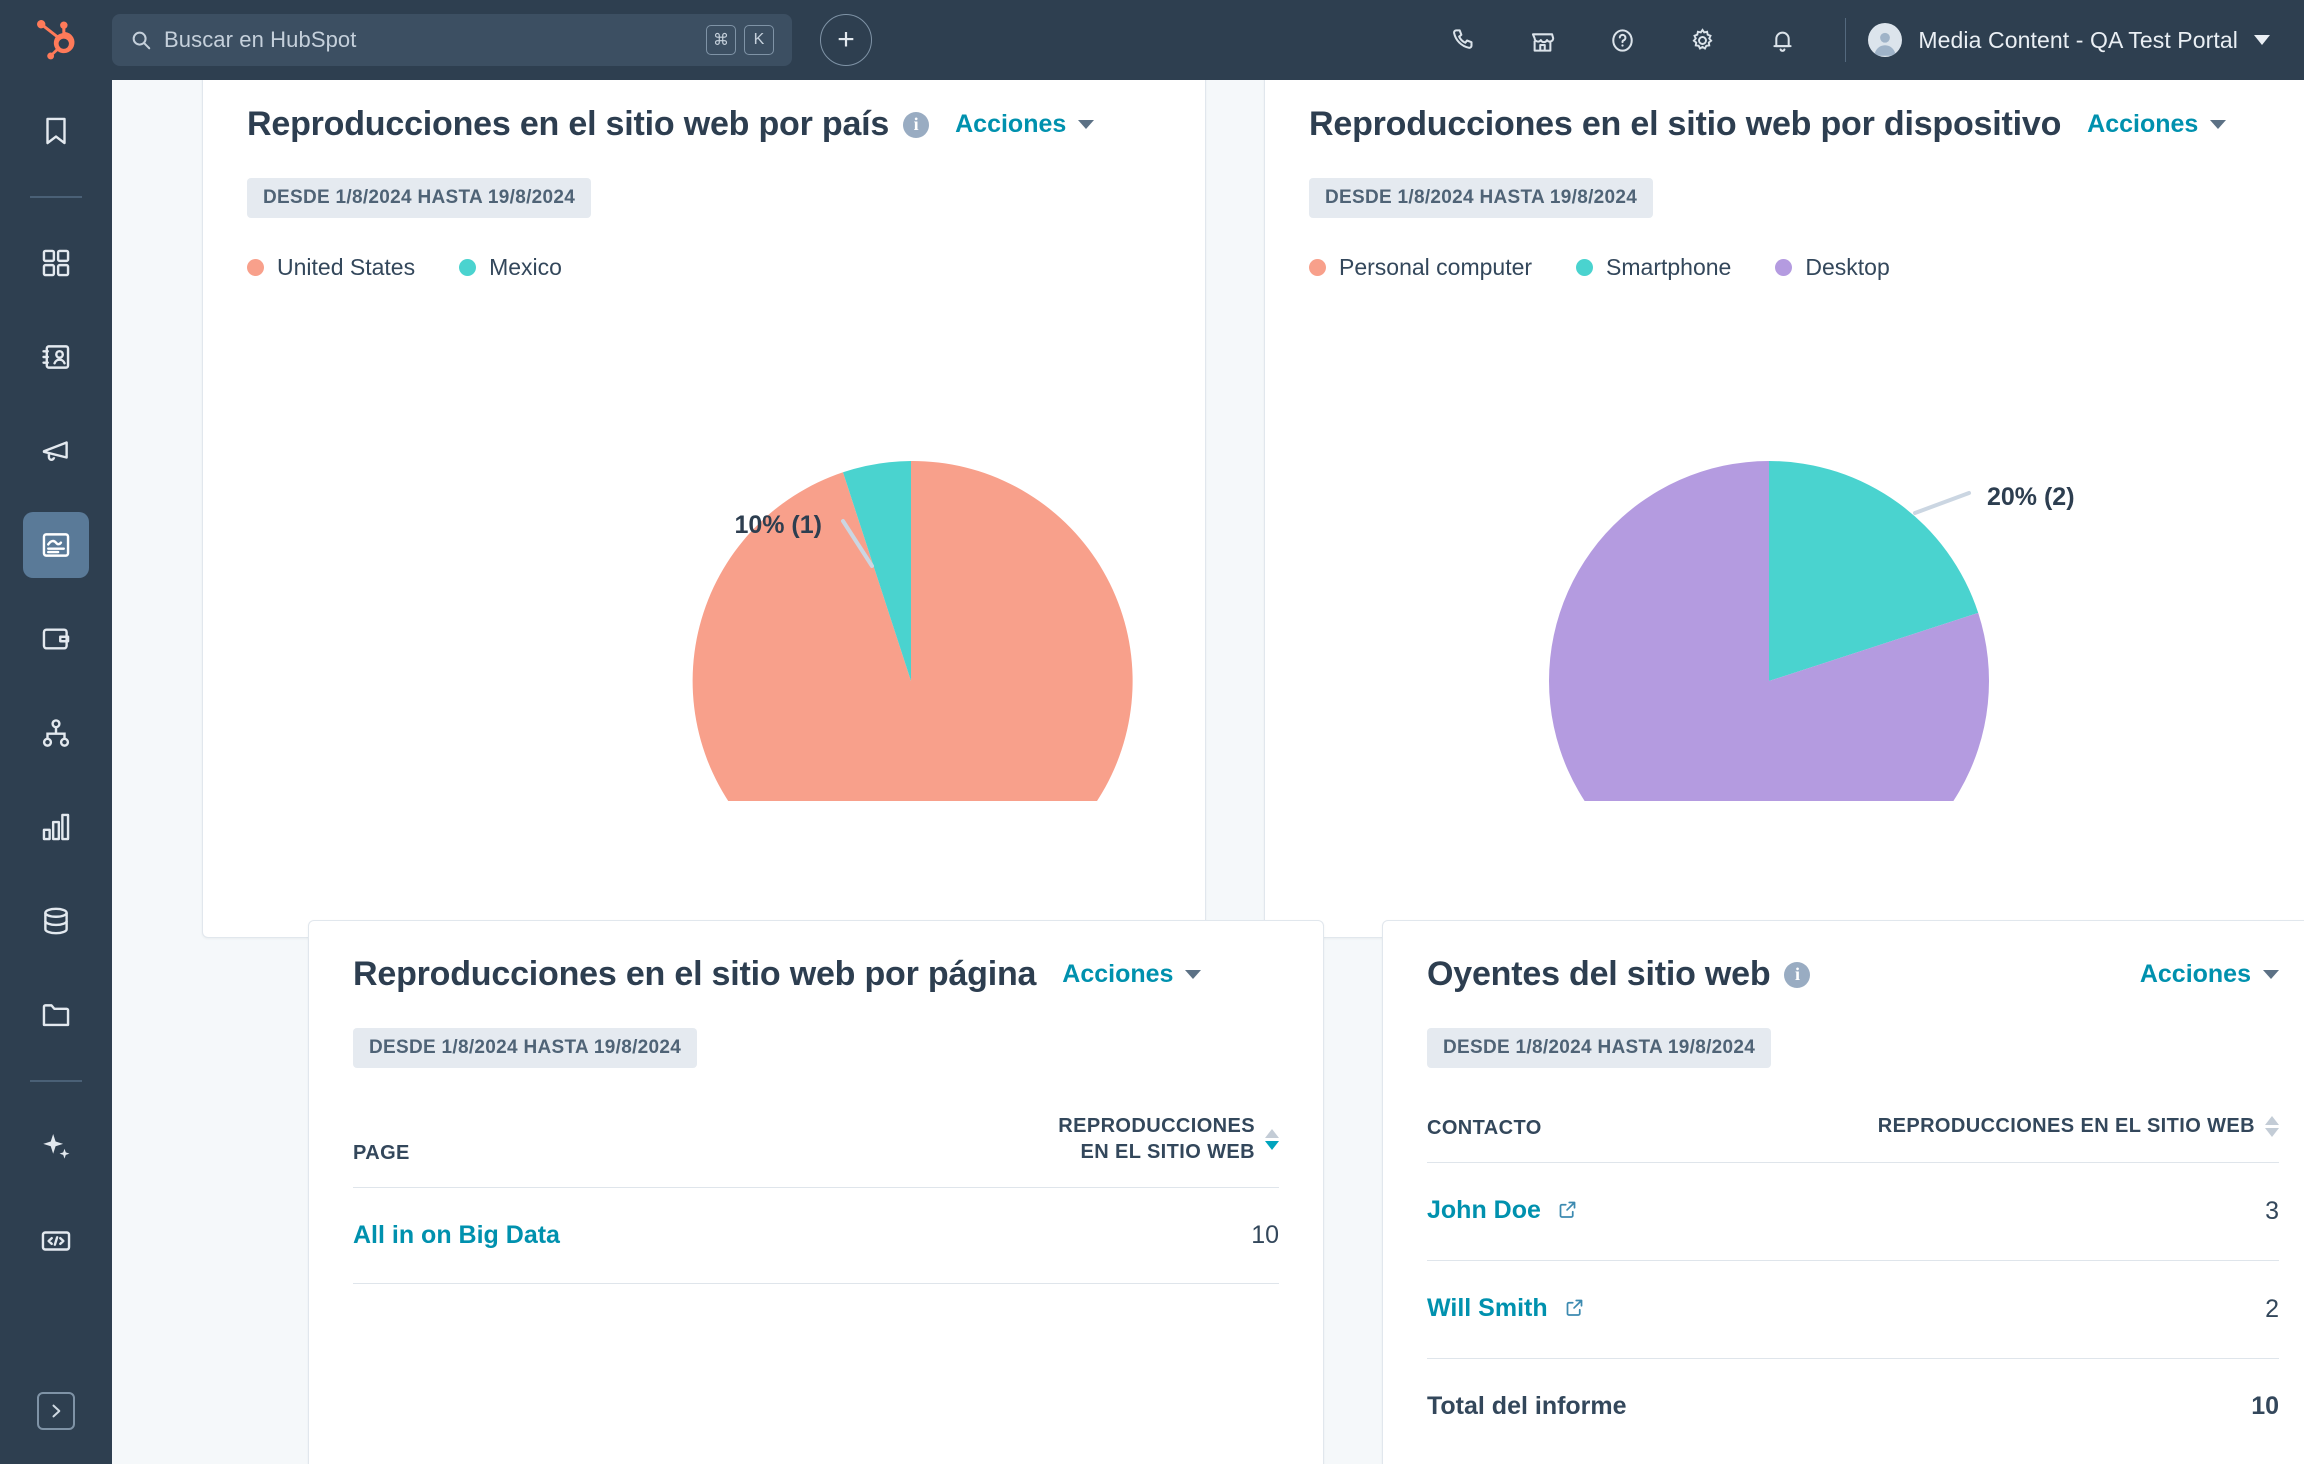 The height and width of the screenshot is (1464, 2304). I want to click on legend-item-mexico: Mexico, so click(510, 267).